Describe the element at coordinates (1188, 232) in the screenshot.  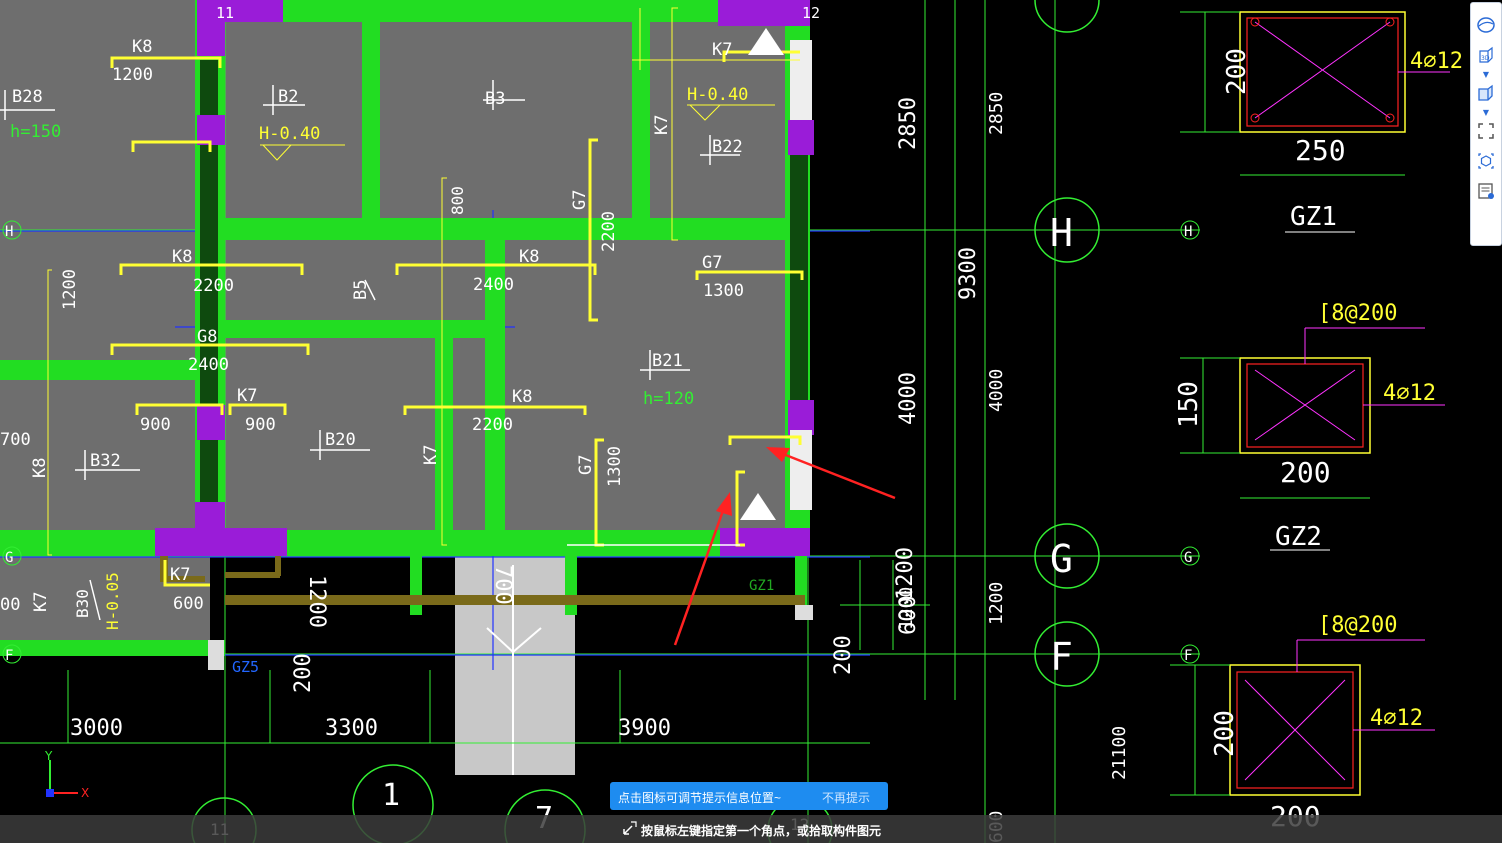
I see `right-axis-label-h: H` at that location.